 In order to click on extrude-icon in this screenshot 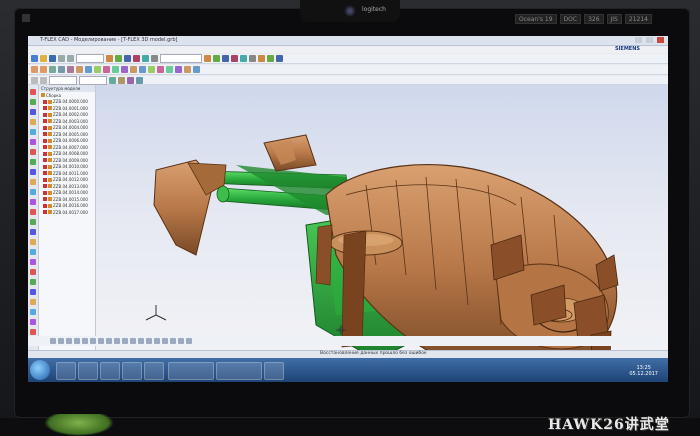, I will do `click(34, 69)`.